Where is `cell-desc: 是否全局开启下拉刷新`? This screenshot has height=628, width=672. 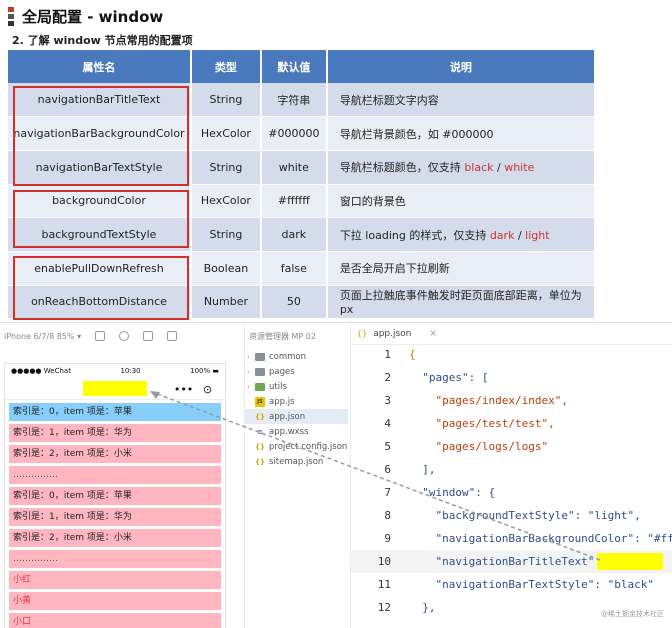 cell-desc: 是否全局开启下拉刷新 is located at coordinates (461, 268).